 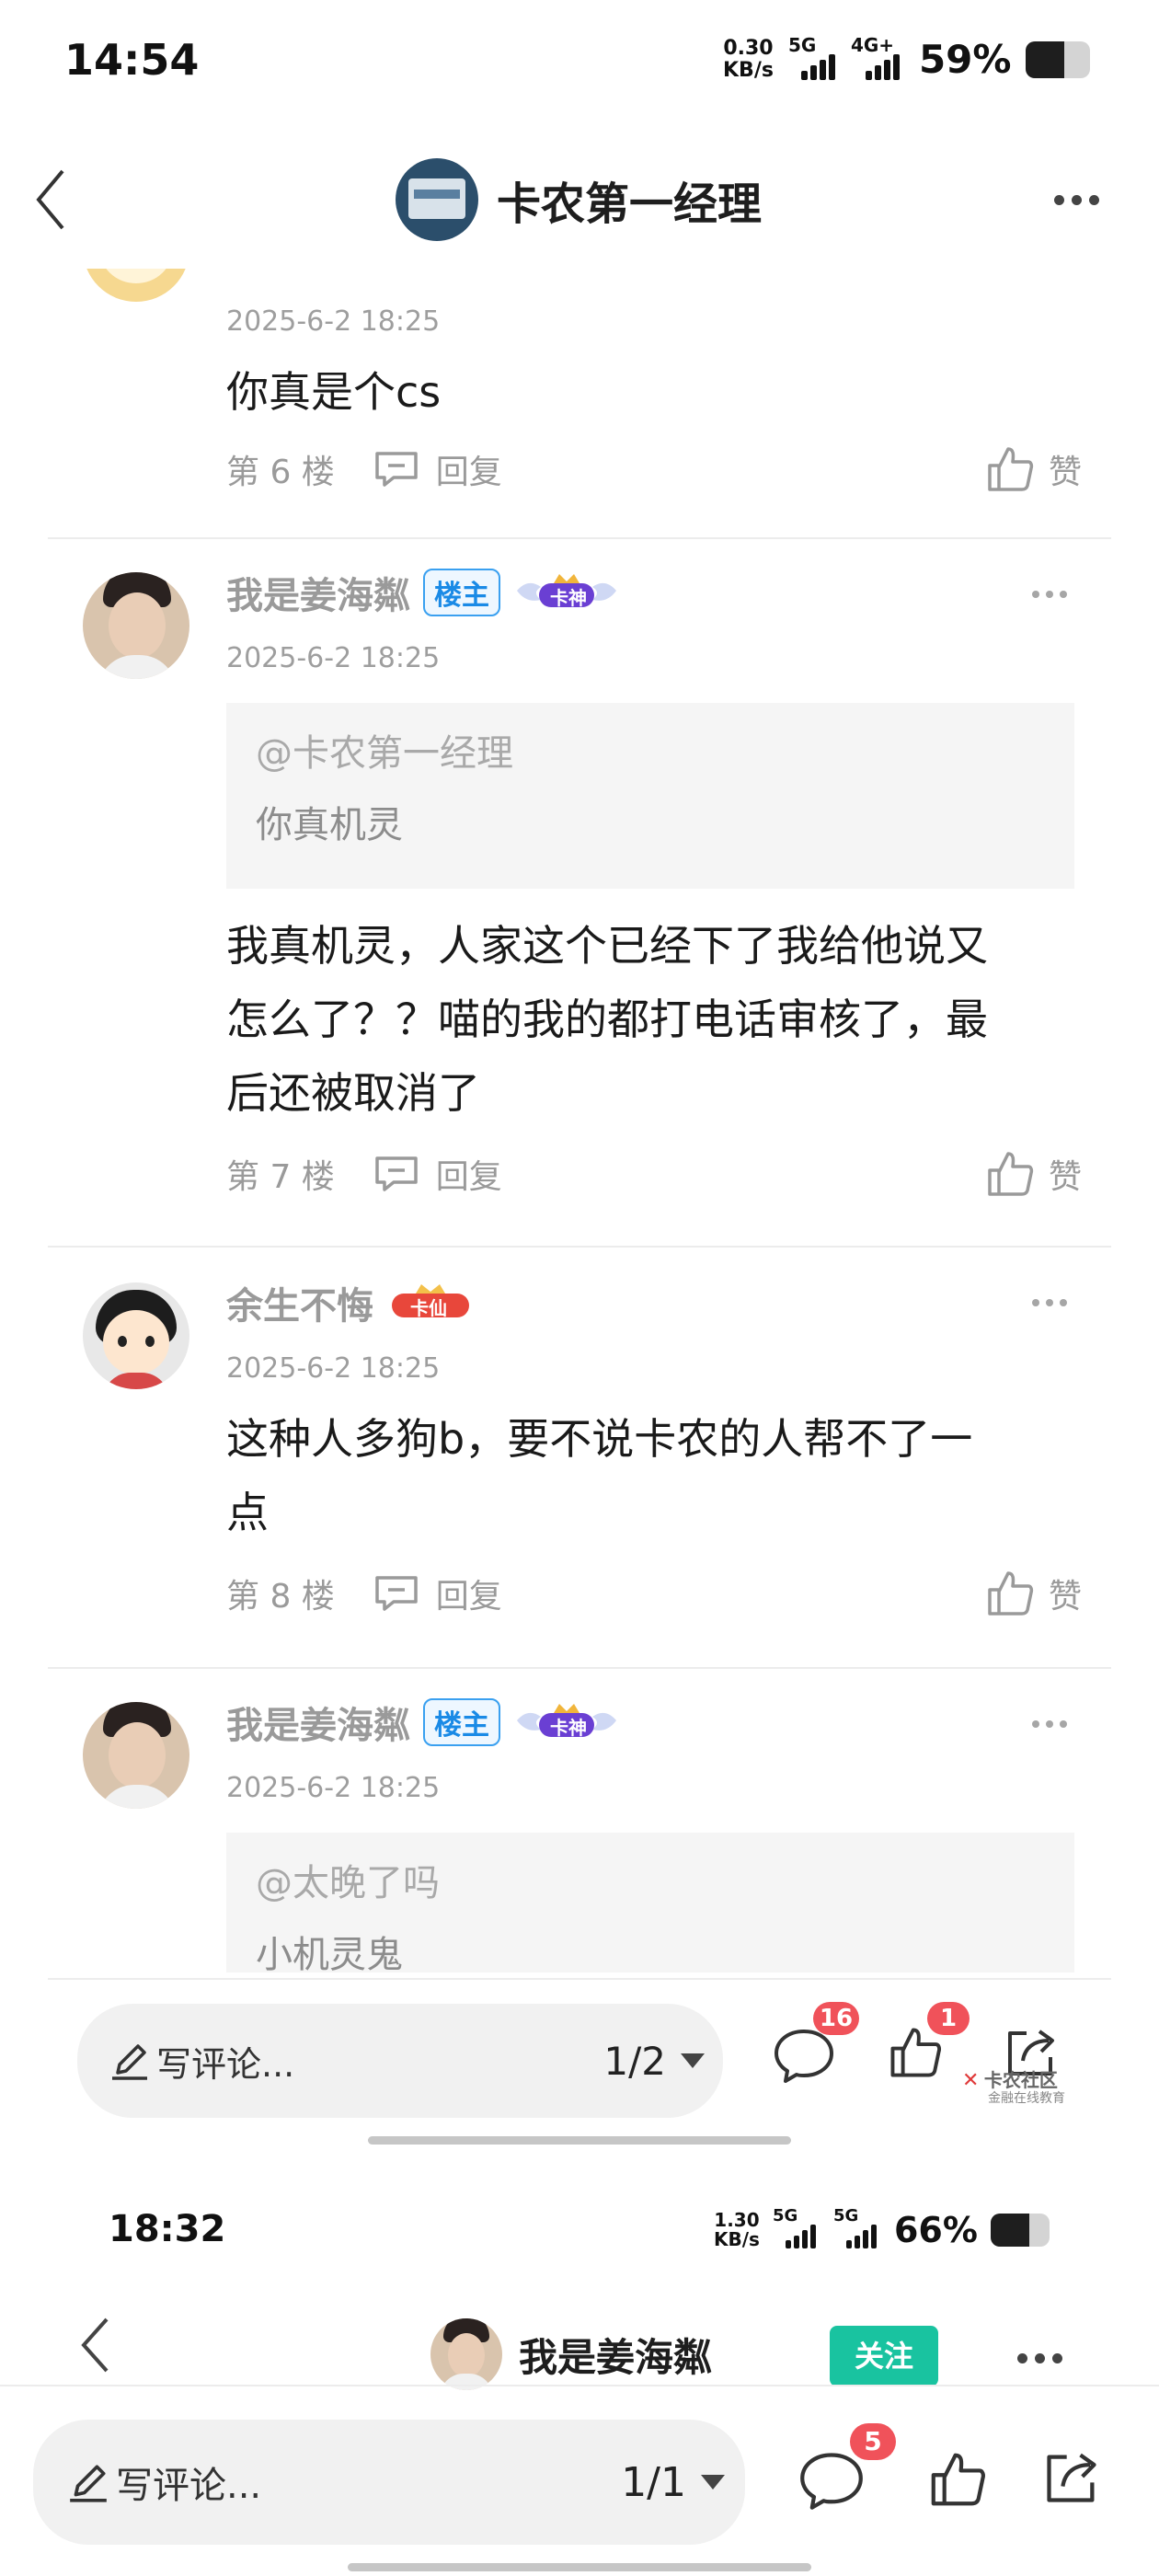 I want to click on comment-line: 怎么了？？喵的我的都打电话审核了，最, so click(x=607, y=1020).